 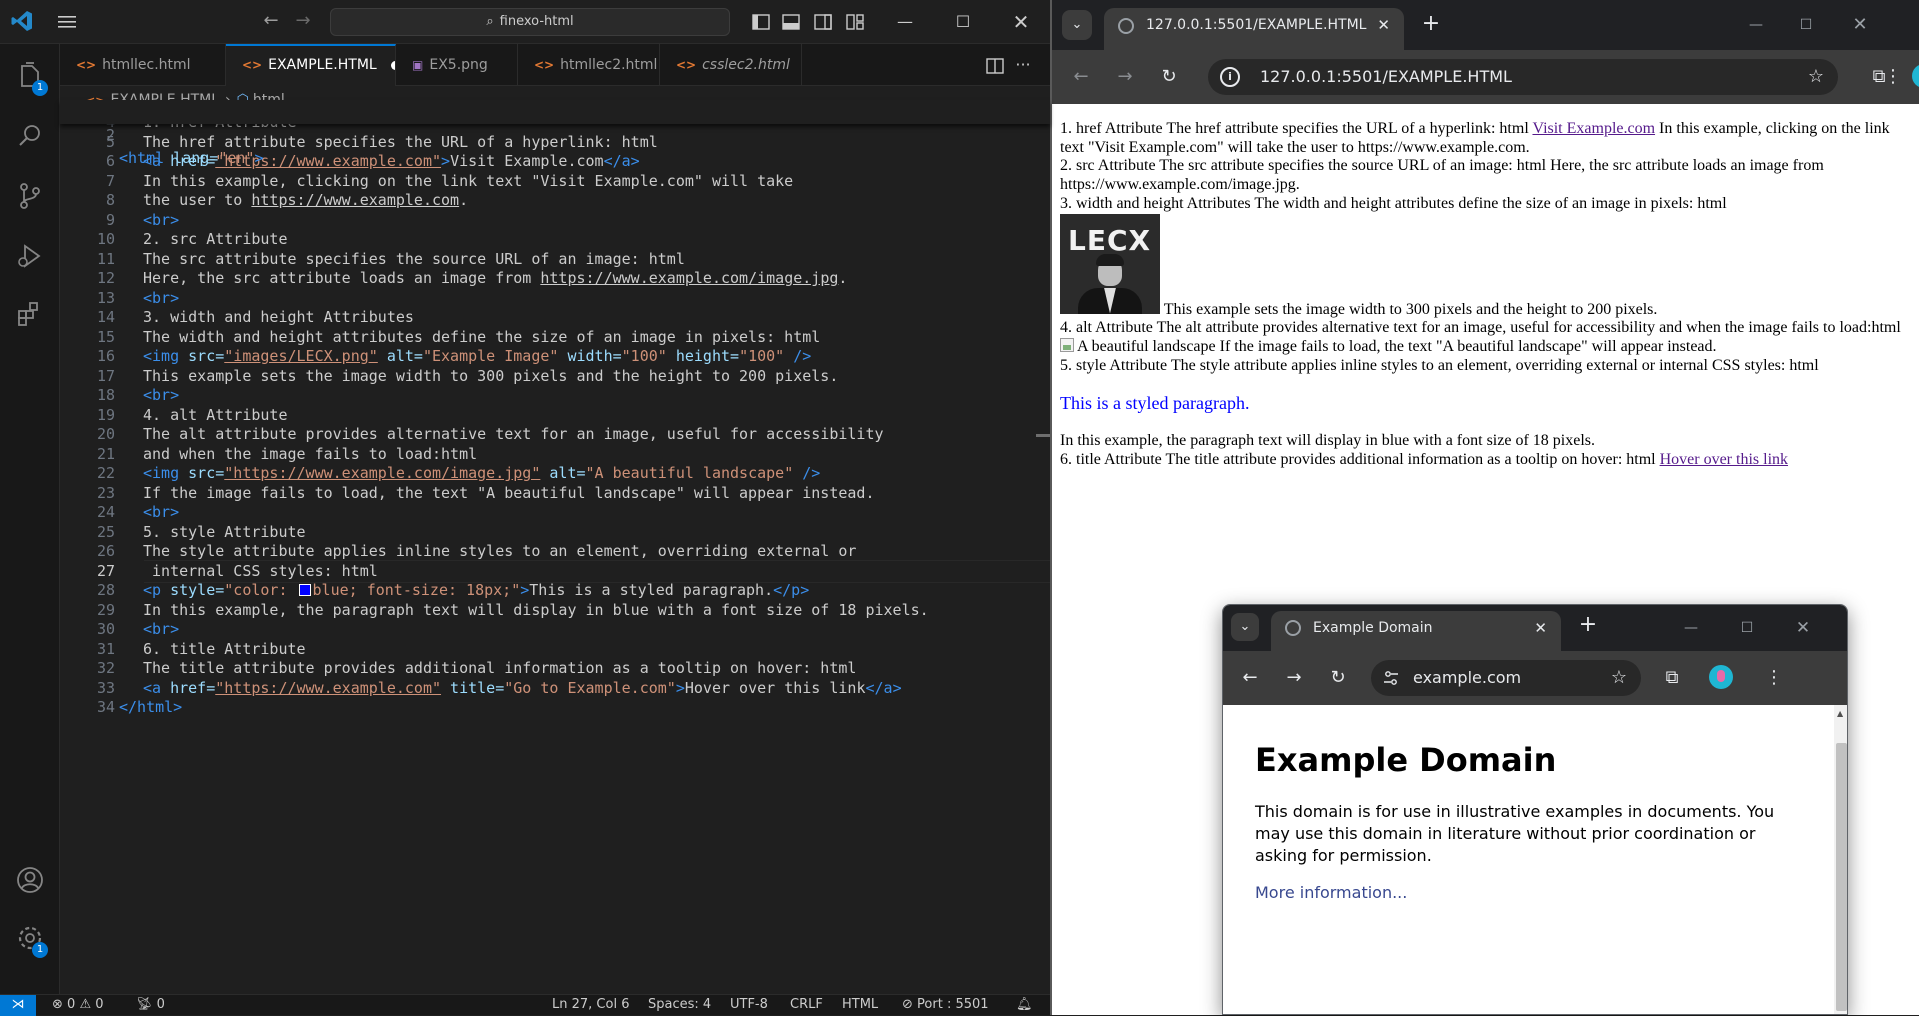 I want to click on remote-indicator-icon: ⋊, so click(x=18, y=1005).